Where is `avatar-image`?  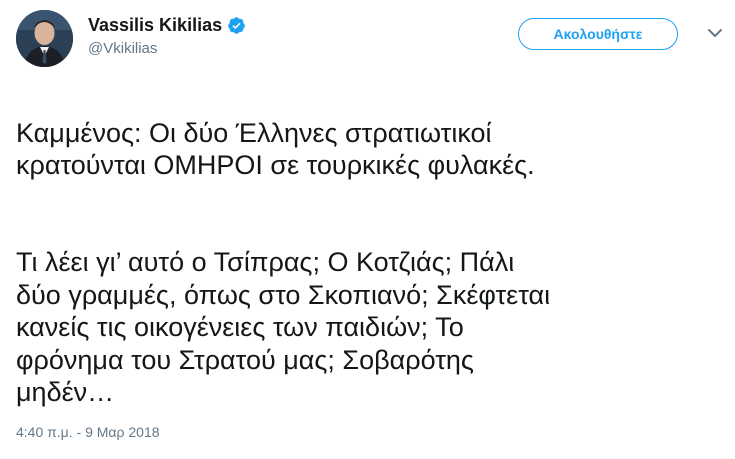 avatar-image is located at coordinates (44, 38).